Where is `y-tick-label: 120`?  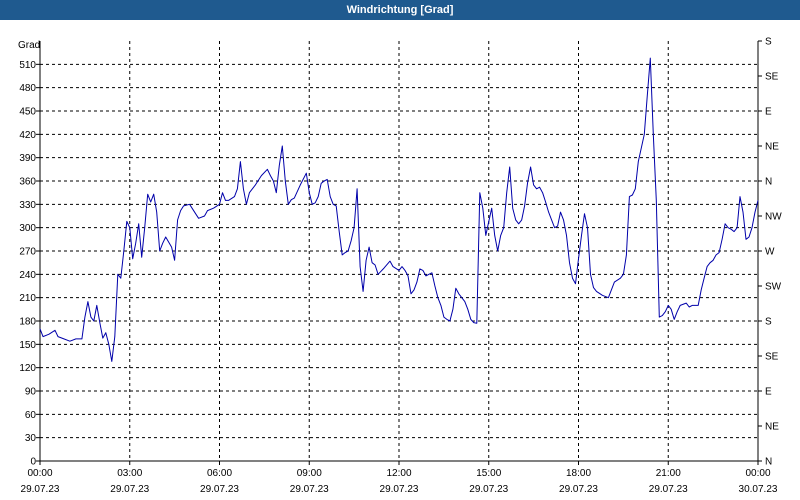
y-tick-label: 120 is located at coordinates (27, 368).